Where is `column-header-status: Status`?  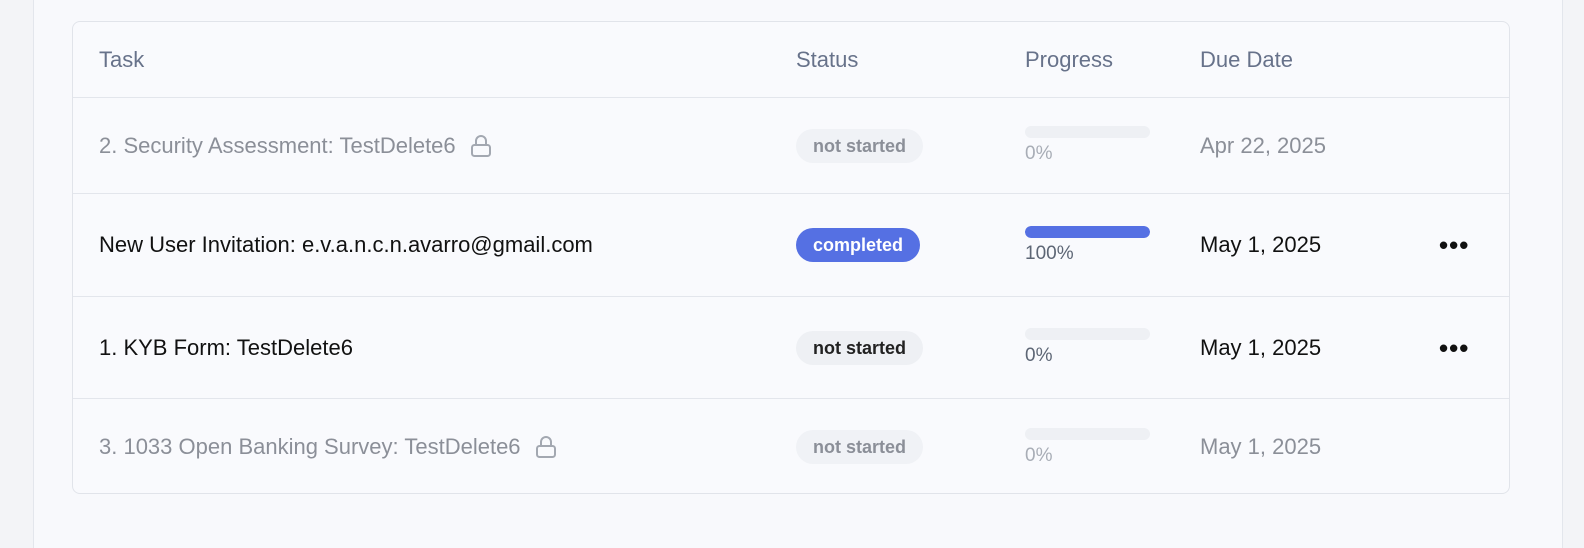
column-header-status: Status is located at coordinates (827, 59).